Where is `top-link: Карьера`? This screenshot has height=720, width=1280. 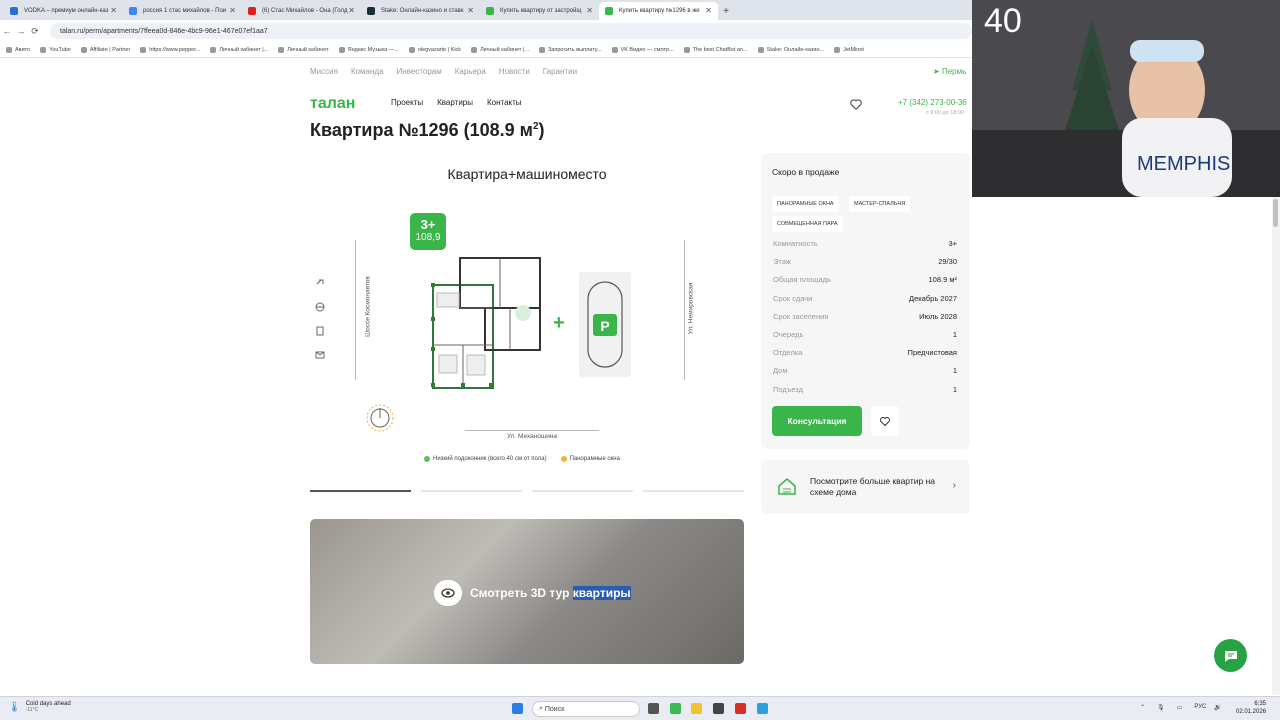
top-link: Карьера is located at coordinates (470, 71).